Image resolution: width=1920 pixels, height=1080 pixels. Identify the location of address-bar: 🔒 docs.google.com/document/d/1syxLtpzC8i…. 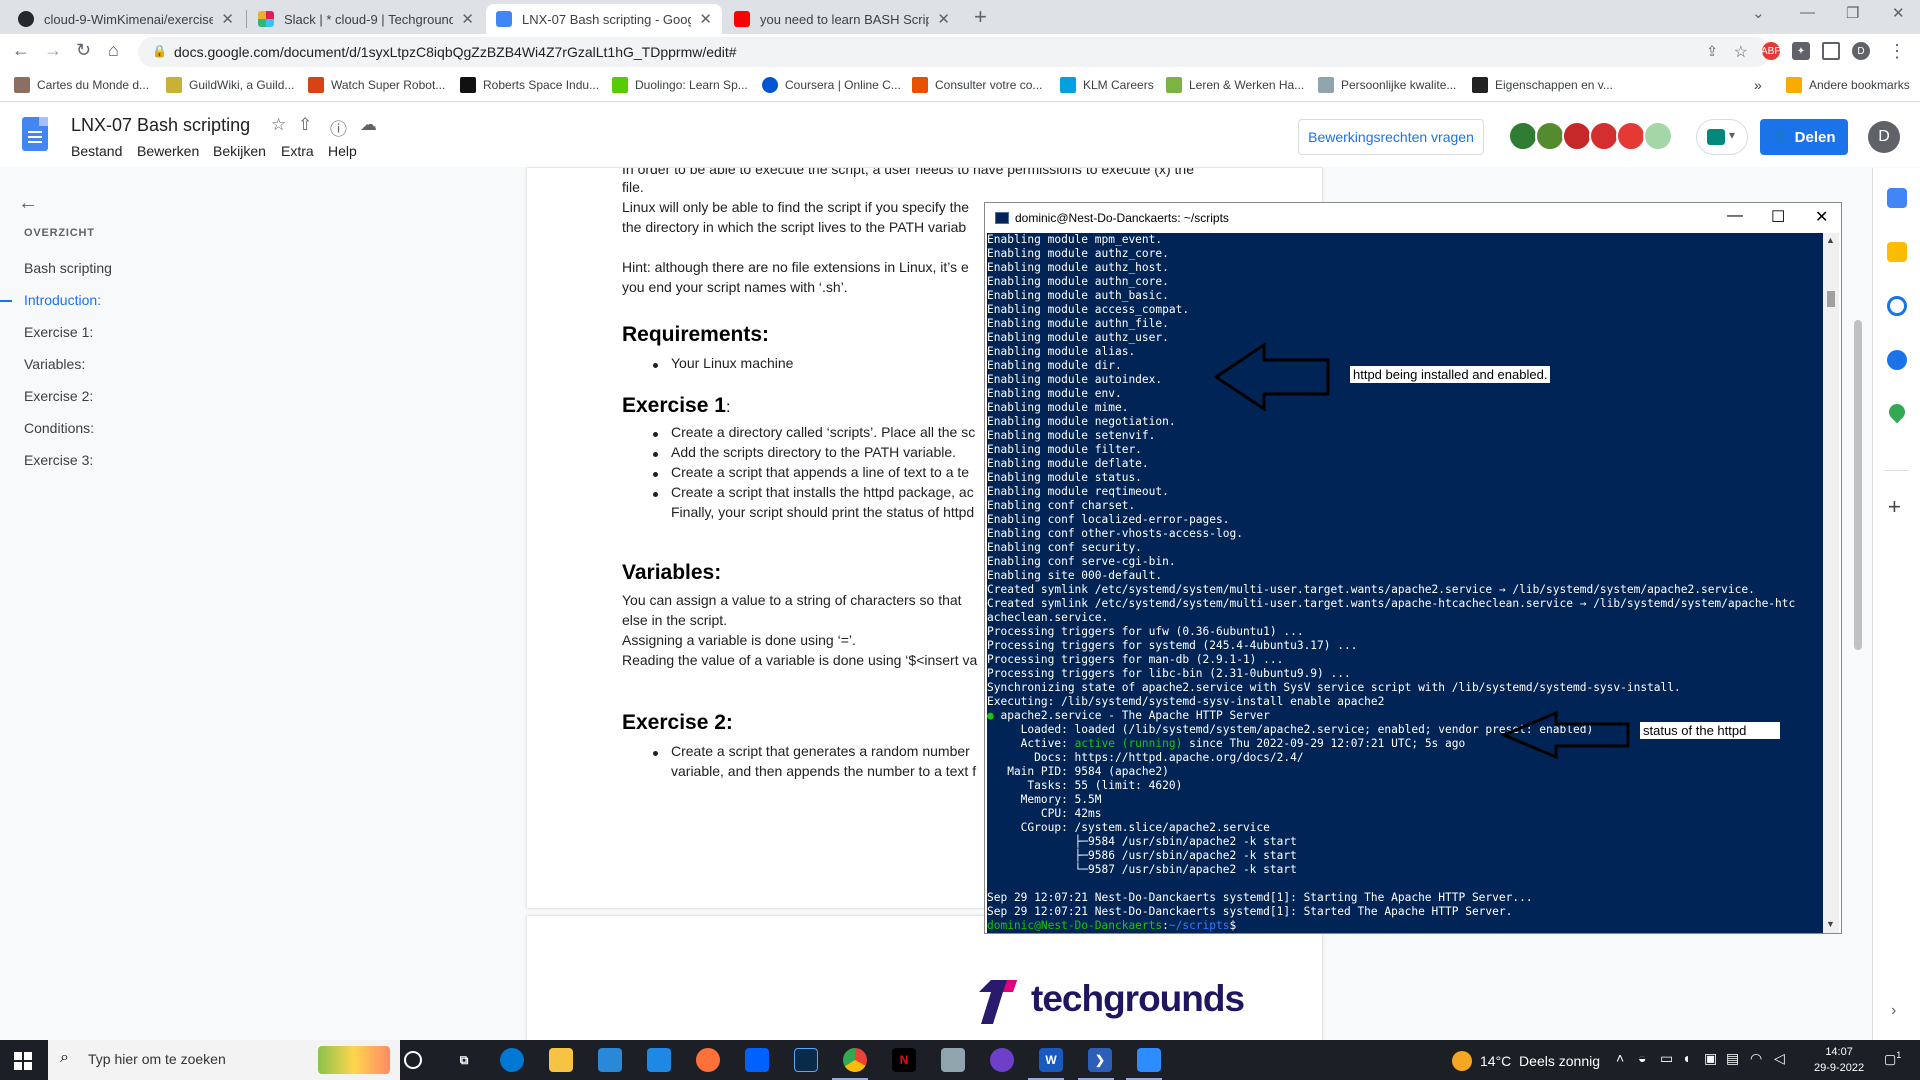
(954, 52).